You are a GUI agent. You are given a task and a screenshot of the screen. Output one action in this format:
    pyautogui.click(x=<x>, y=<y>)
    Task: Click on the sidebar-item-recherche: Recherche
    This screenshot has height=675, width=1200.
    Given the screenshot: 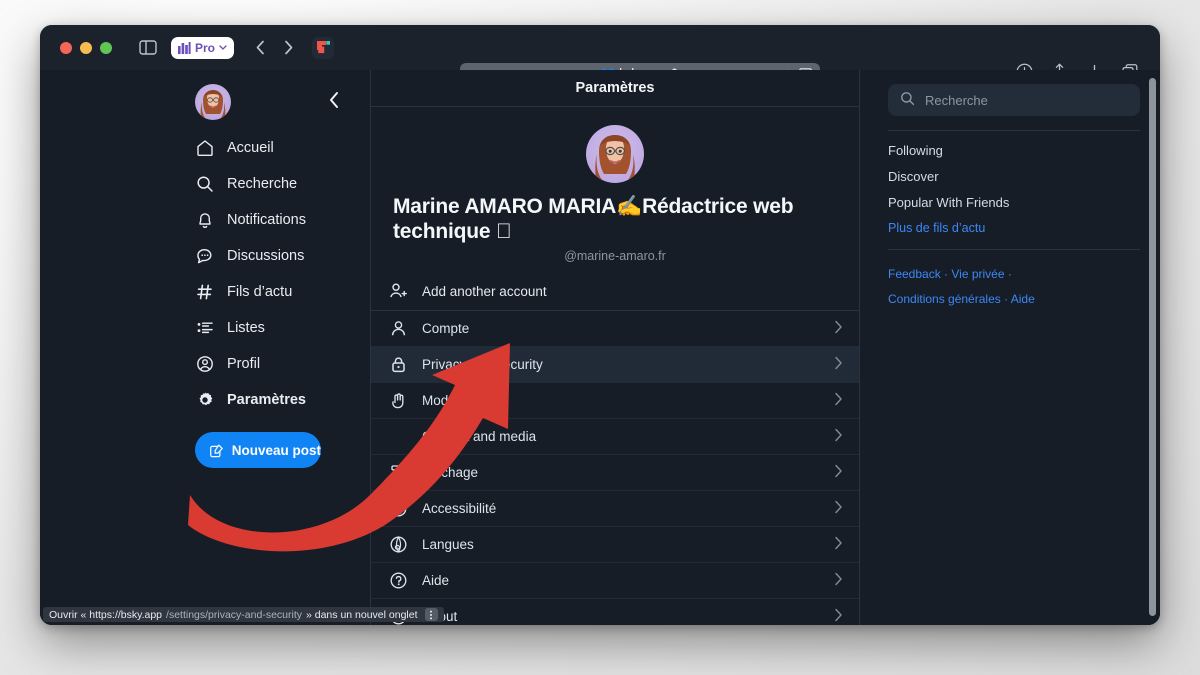 What is the action you would take?
    pyautogui.click(x=282, y=184)
    